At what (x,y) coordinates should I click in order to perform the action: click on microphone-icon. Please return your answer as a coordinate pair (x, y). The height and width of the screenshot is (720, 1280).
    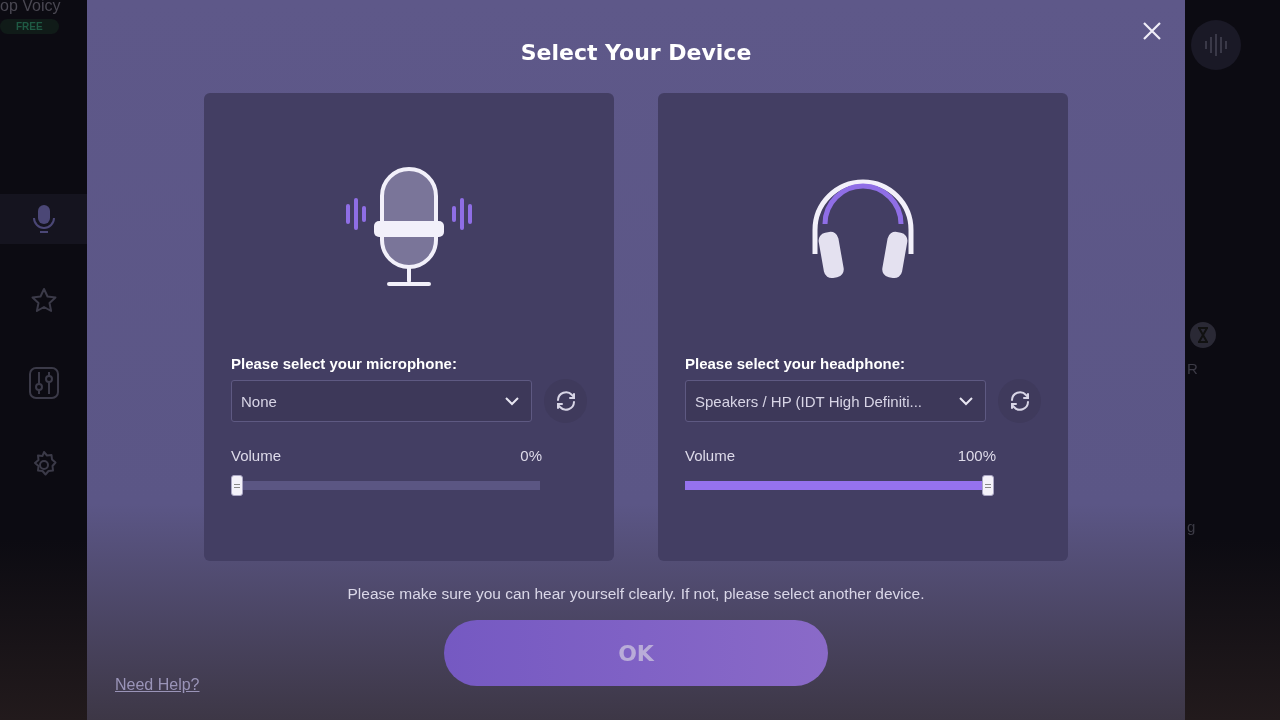
    Looking at the image, I should click on (409, 227).